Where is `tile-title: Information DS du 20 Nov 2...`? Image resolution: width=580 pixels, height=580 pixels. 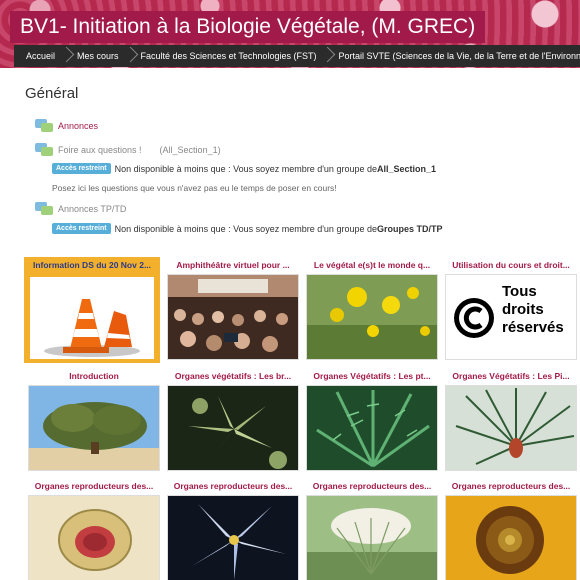 tile-title: Information DS du 20 Nov 2... is located at coordinates (92, 265).